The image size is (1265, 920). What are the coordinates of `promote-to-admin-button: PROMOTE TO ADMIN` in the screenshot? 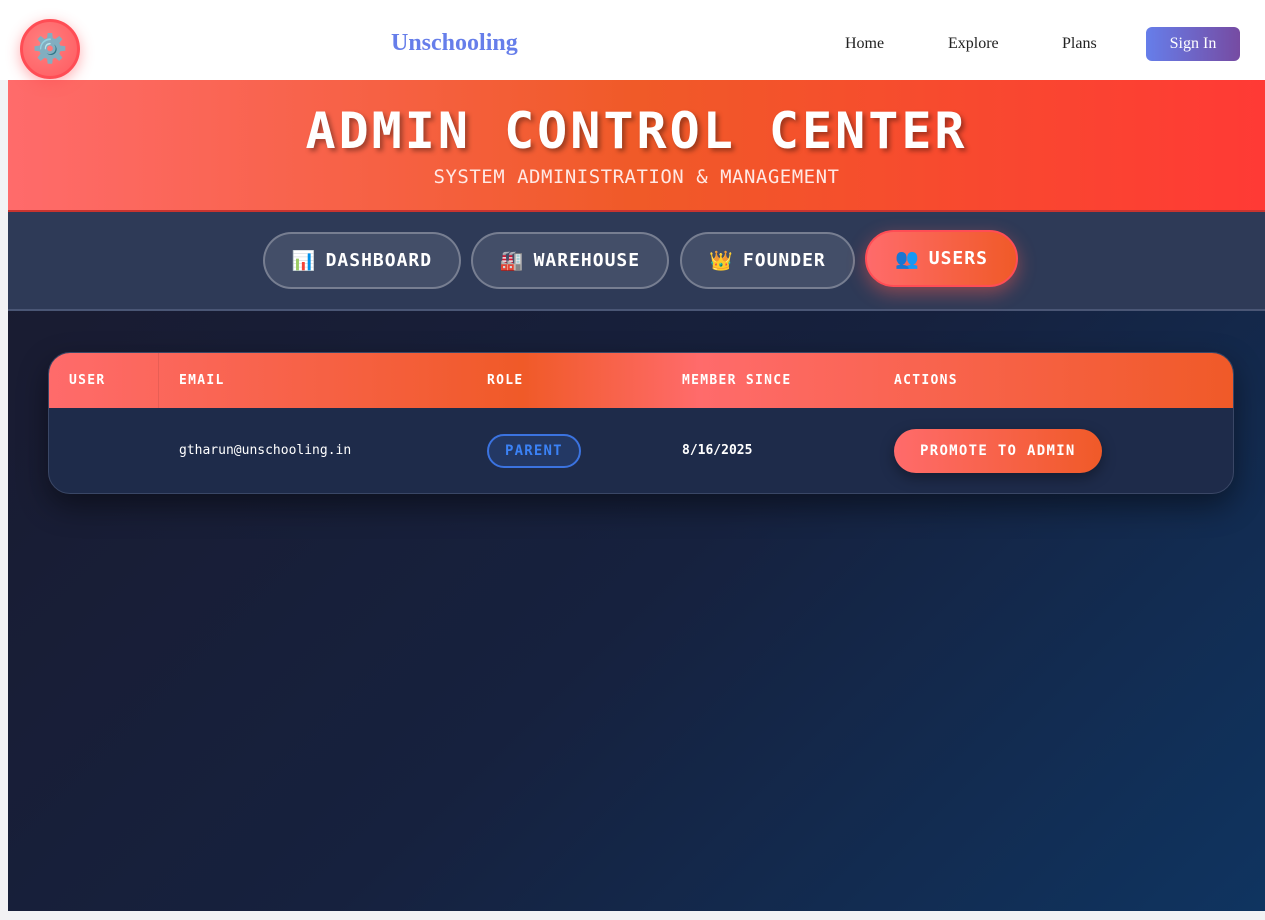 It's located at (998, 450).